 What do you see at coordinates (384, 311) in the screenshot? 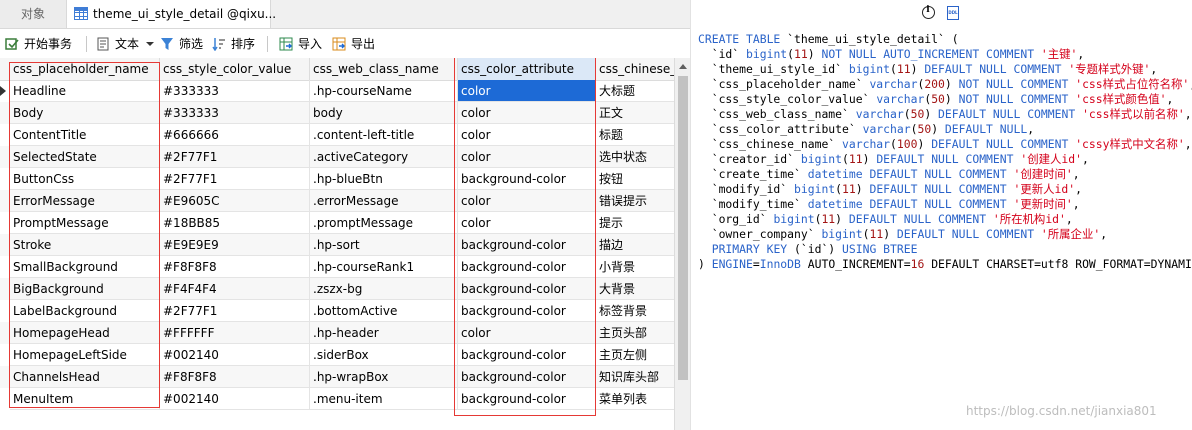
I see `cell-web-class-name: .bottomActive` at bounding box center [384, 311].